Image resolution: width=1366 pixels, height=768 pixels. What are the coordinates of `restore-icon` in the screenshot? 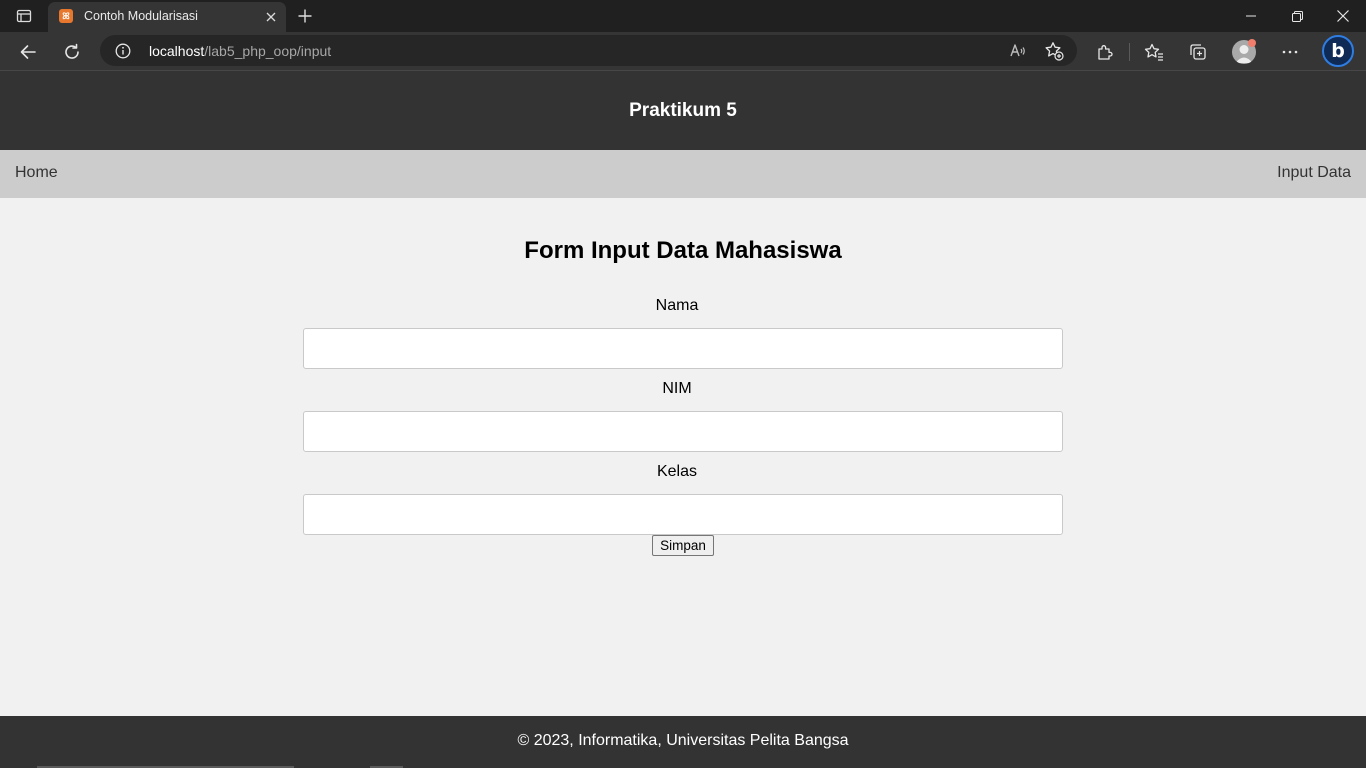 It's located at (1297, 16).